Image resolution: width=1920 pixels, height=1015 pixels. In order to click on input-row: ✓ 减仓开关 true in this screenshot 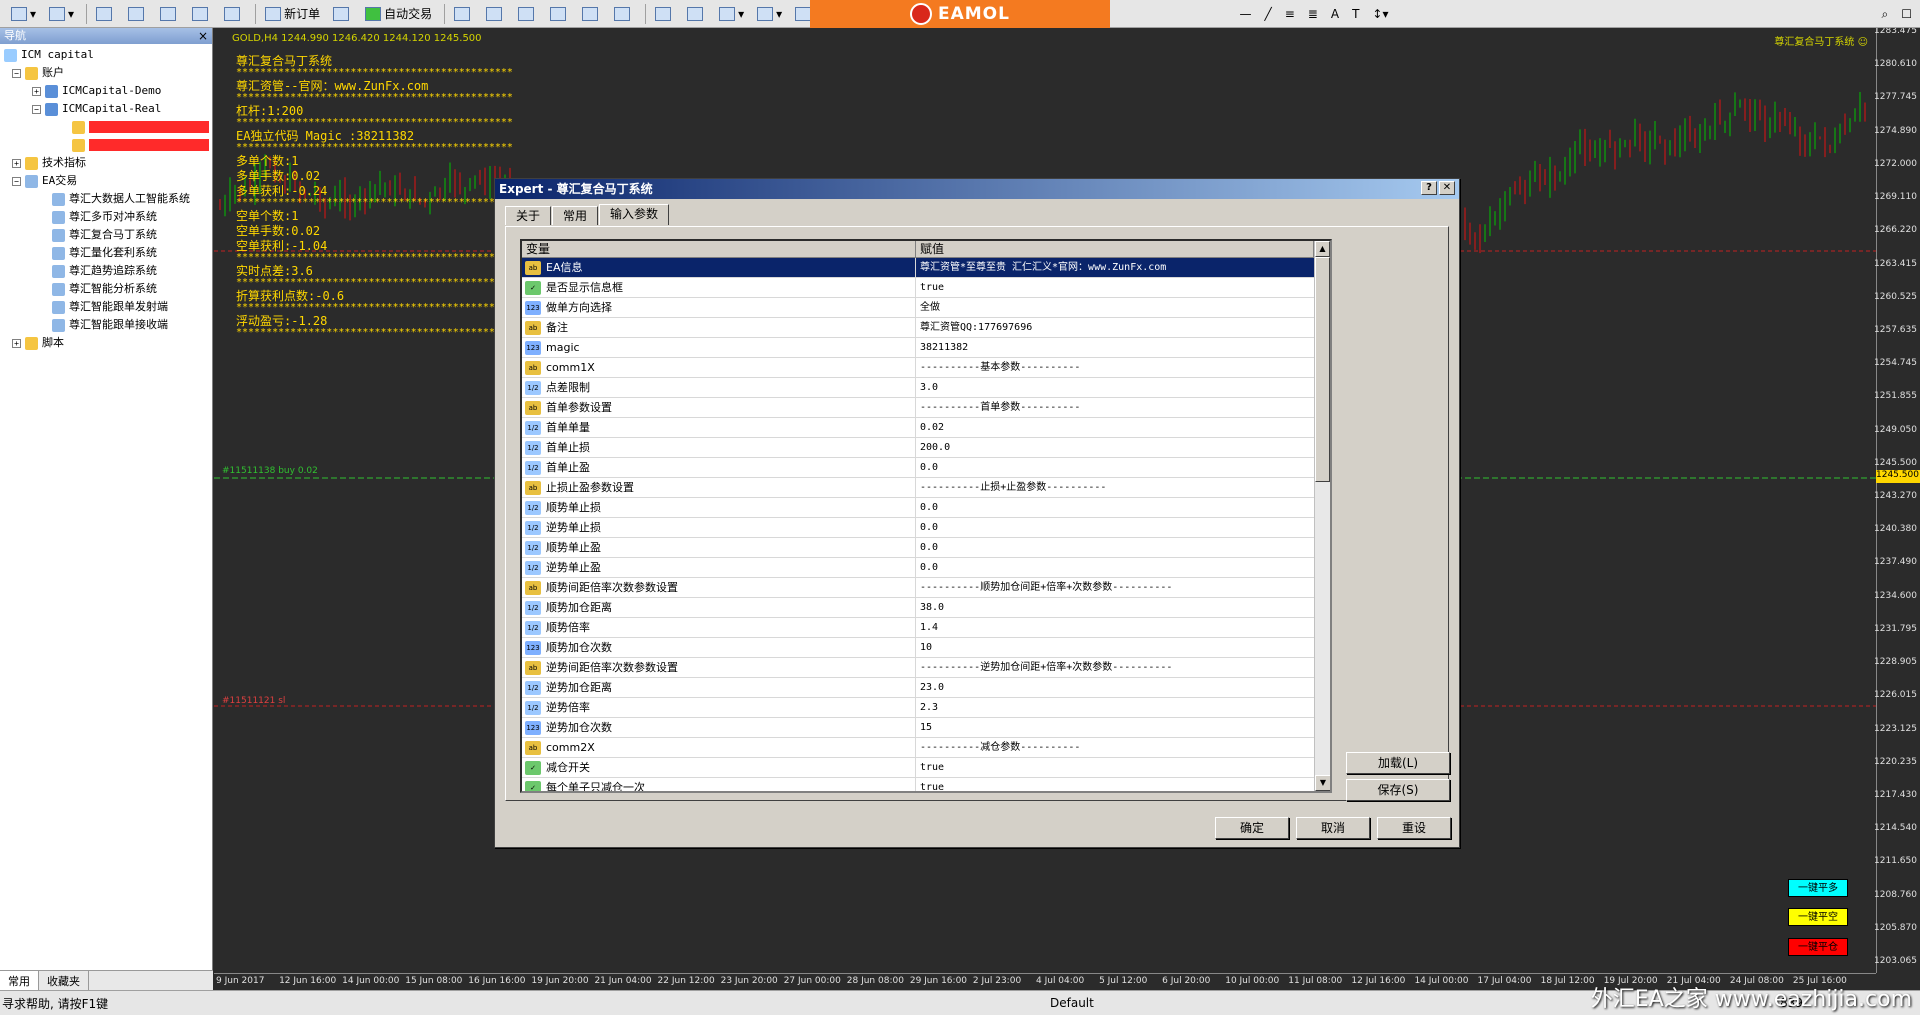, I will do `click(926, 768)`.